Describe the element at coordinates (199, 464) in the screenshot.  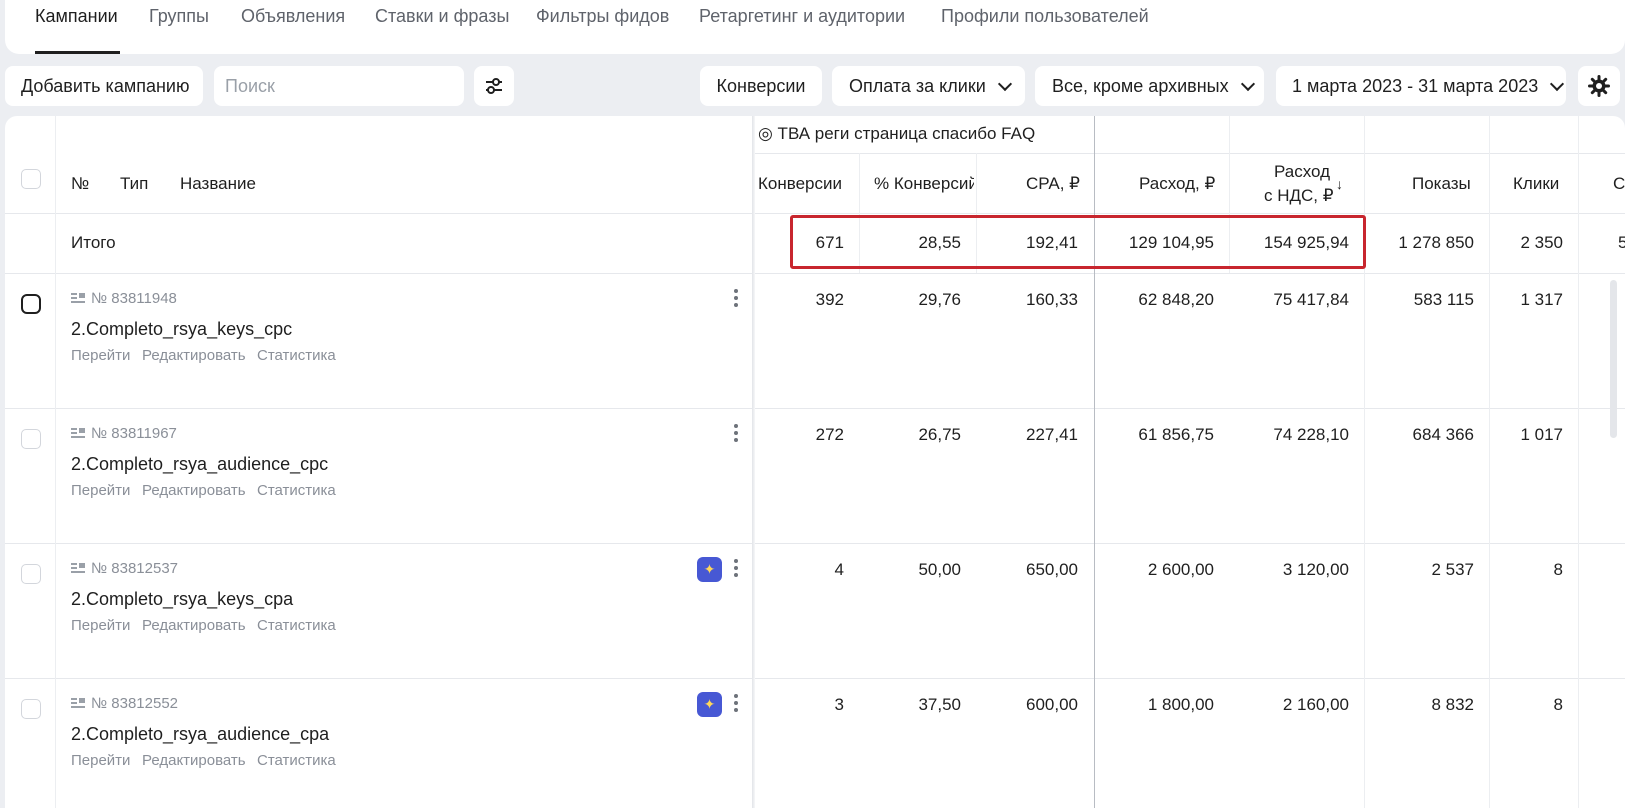
I see `campaign-name: 2.Completo_rsya_audience_cpc` at that location.